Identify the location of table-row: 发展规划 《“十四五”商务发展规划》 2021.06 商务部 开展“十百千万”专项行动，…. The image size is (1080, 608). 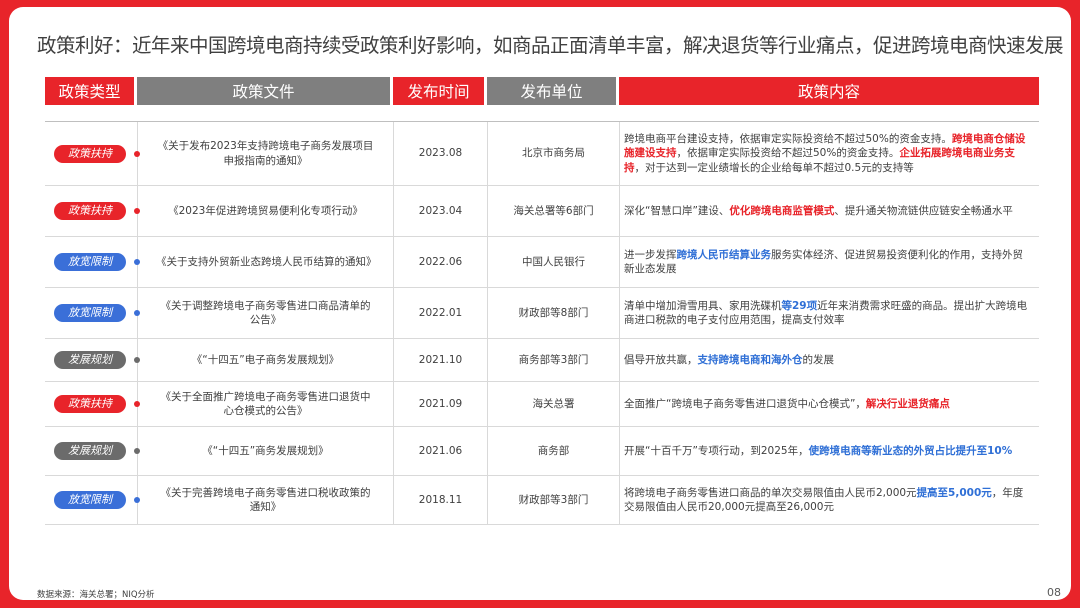
(542, 451).